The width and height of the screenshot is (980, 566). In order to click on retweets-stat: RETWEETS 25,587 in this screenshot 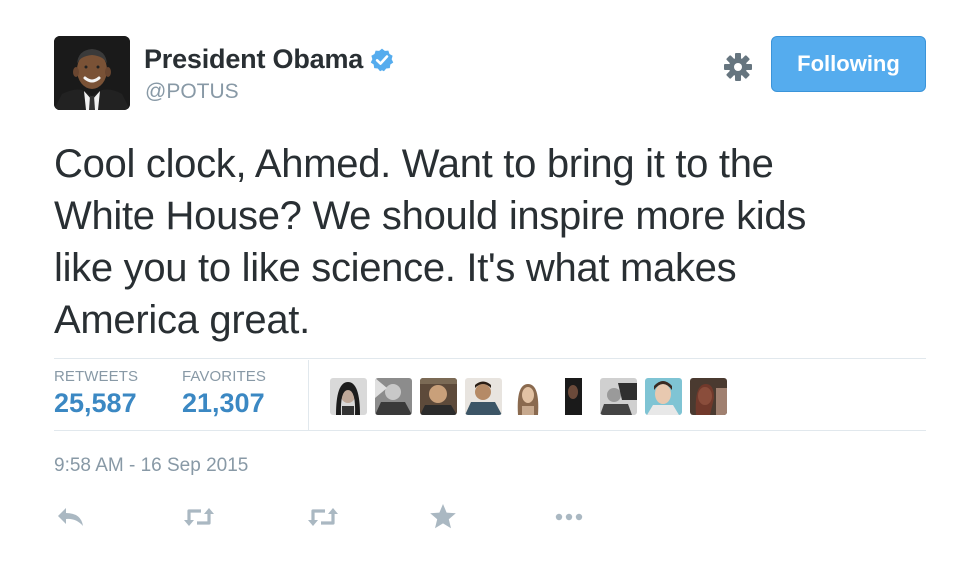, I will do `click(96, 389)`.